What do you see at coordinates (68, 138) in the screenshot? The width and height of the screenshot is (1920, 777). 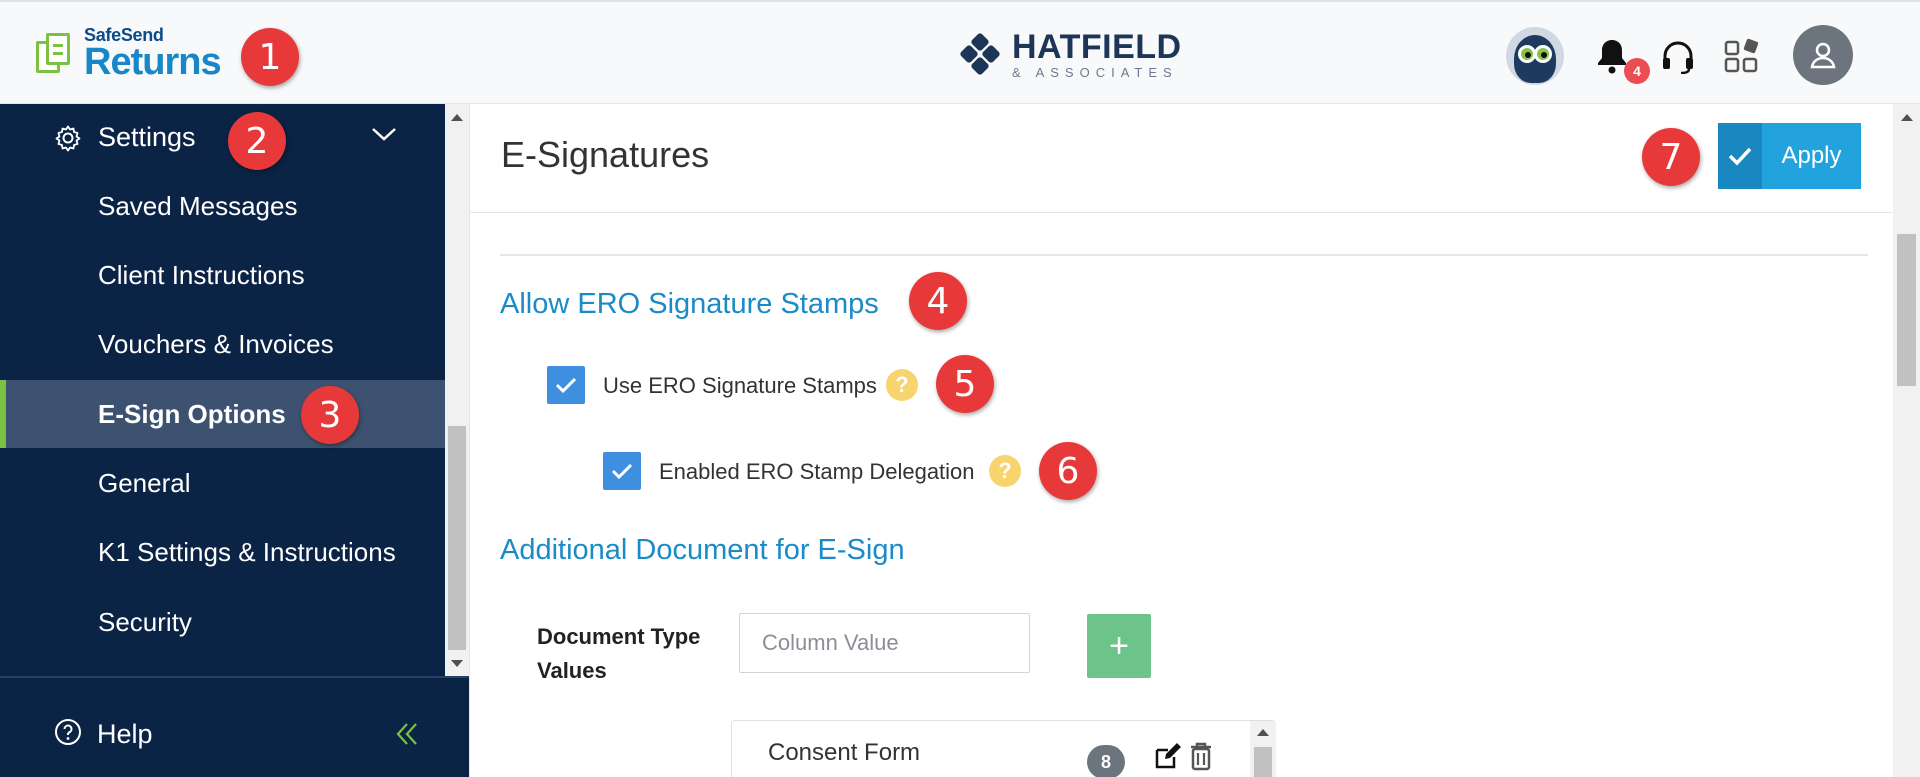 I see `gear-icon` at bounding box center [68, 138].